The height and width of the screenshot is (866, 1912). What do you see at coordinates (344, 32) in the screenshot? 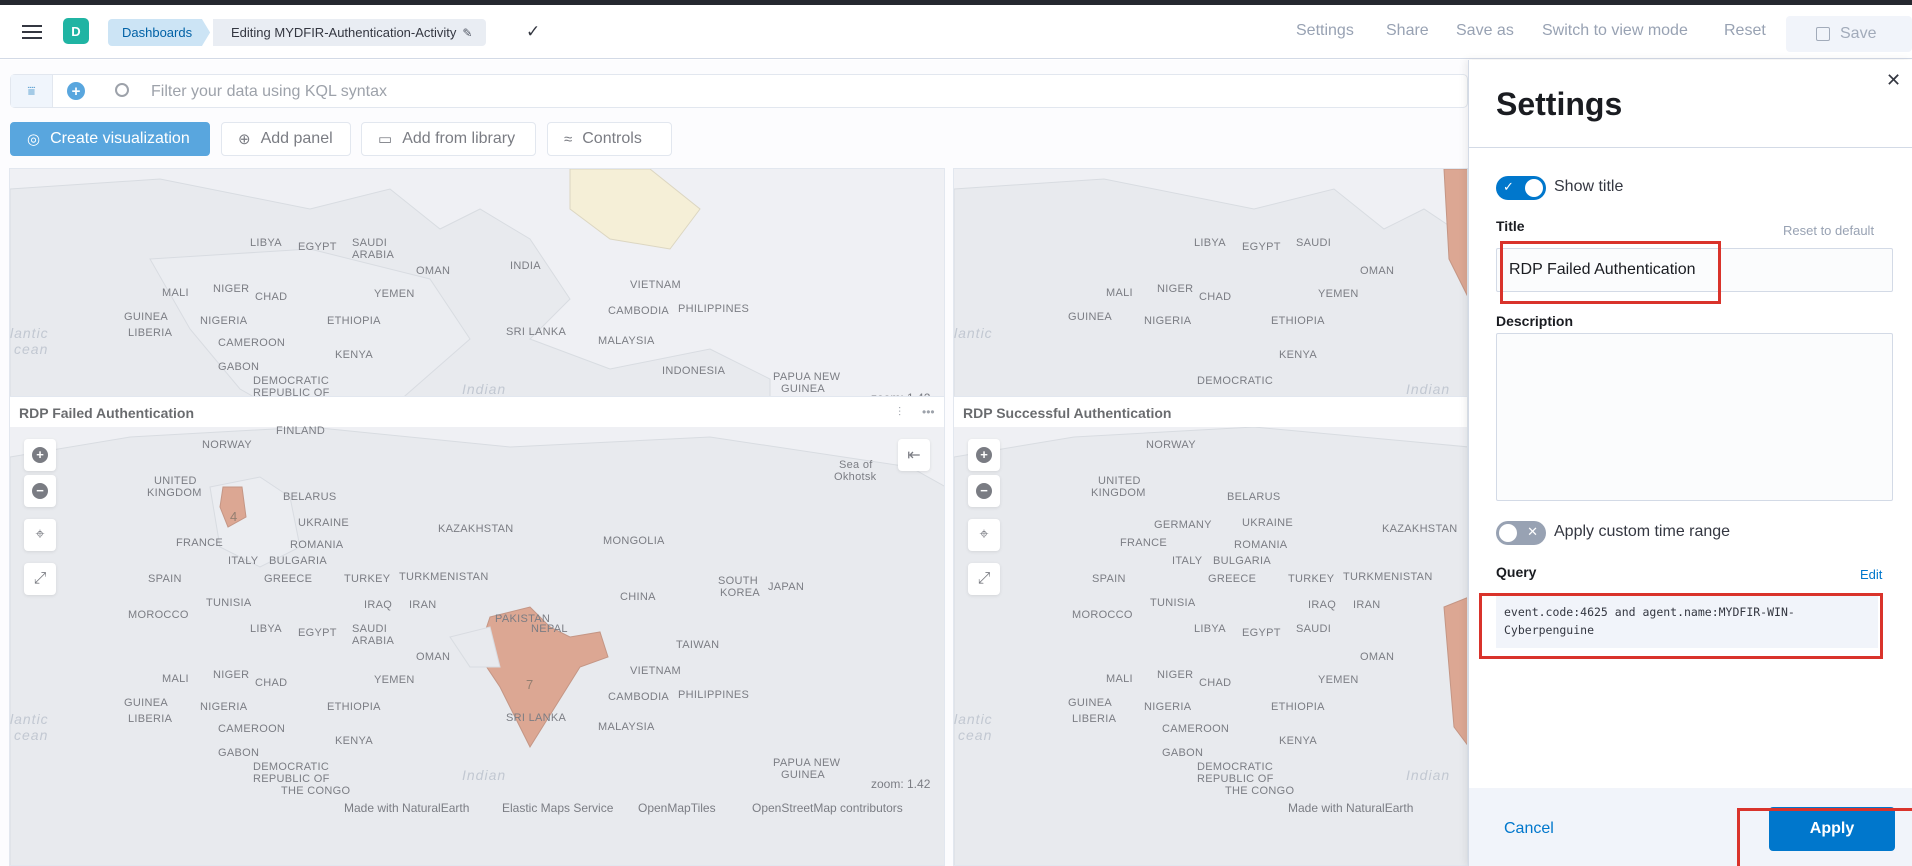
I see `breadcrumb-current-label: Editing MYDFIR-Authentication-Activity` at bounding box center [344, 32].